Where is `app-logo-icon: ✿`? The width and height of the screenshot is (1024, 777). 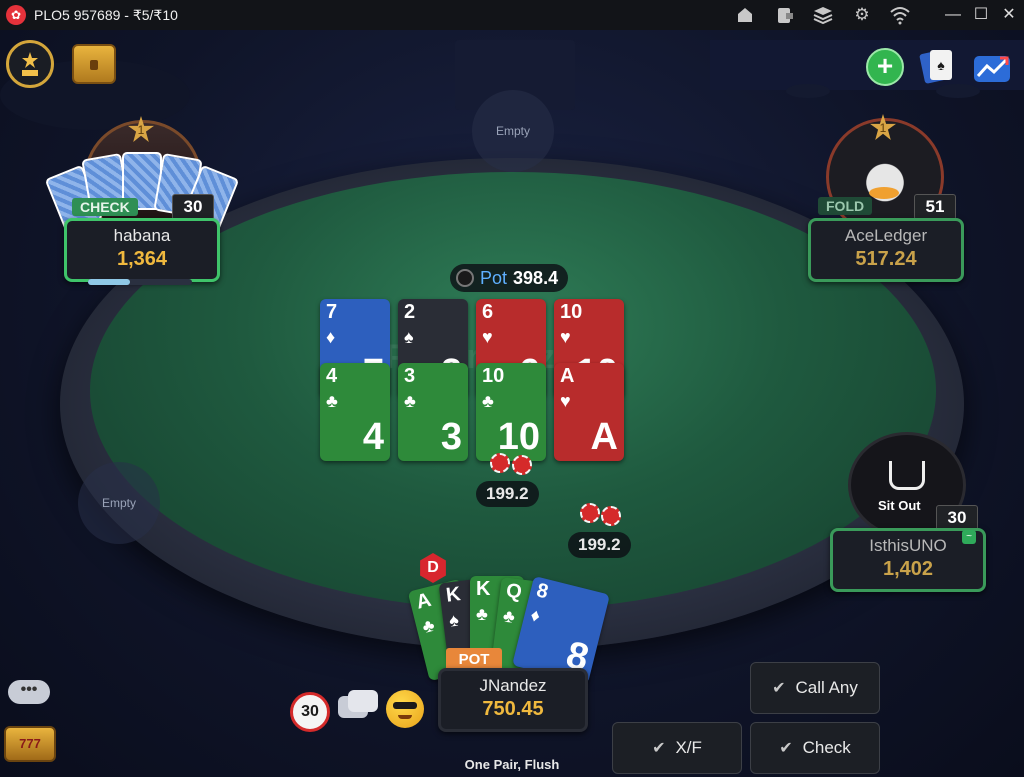
app-logo-icon: ✿ is located at coordinates (16, 15).